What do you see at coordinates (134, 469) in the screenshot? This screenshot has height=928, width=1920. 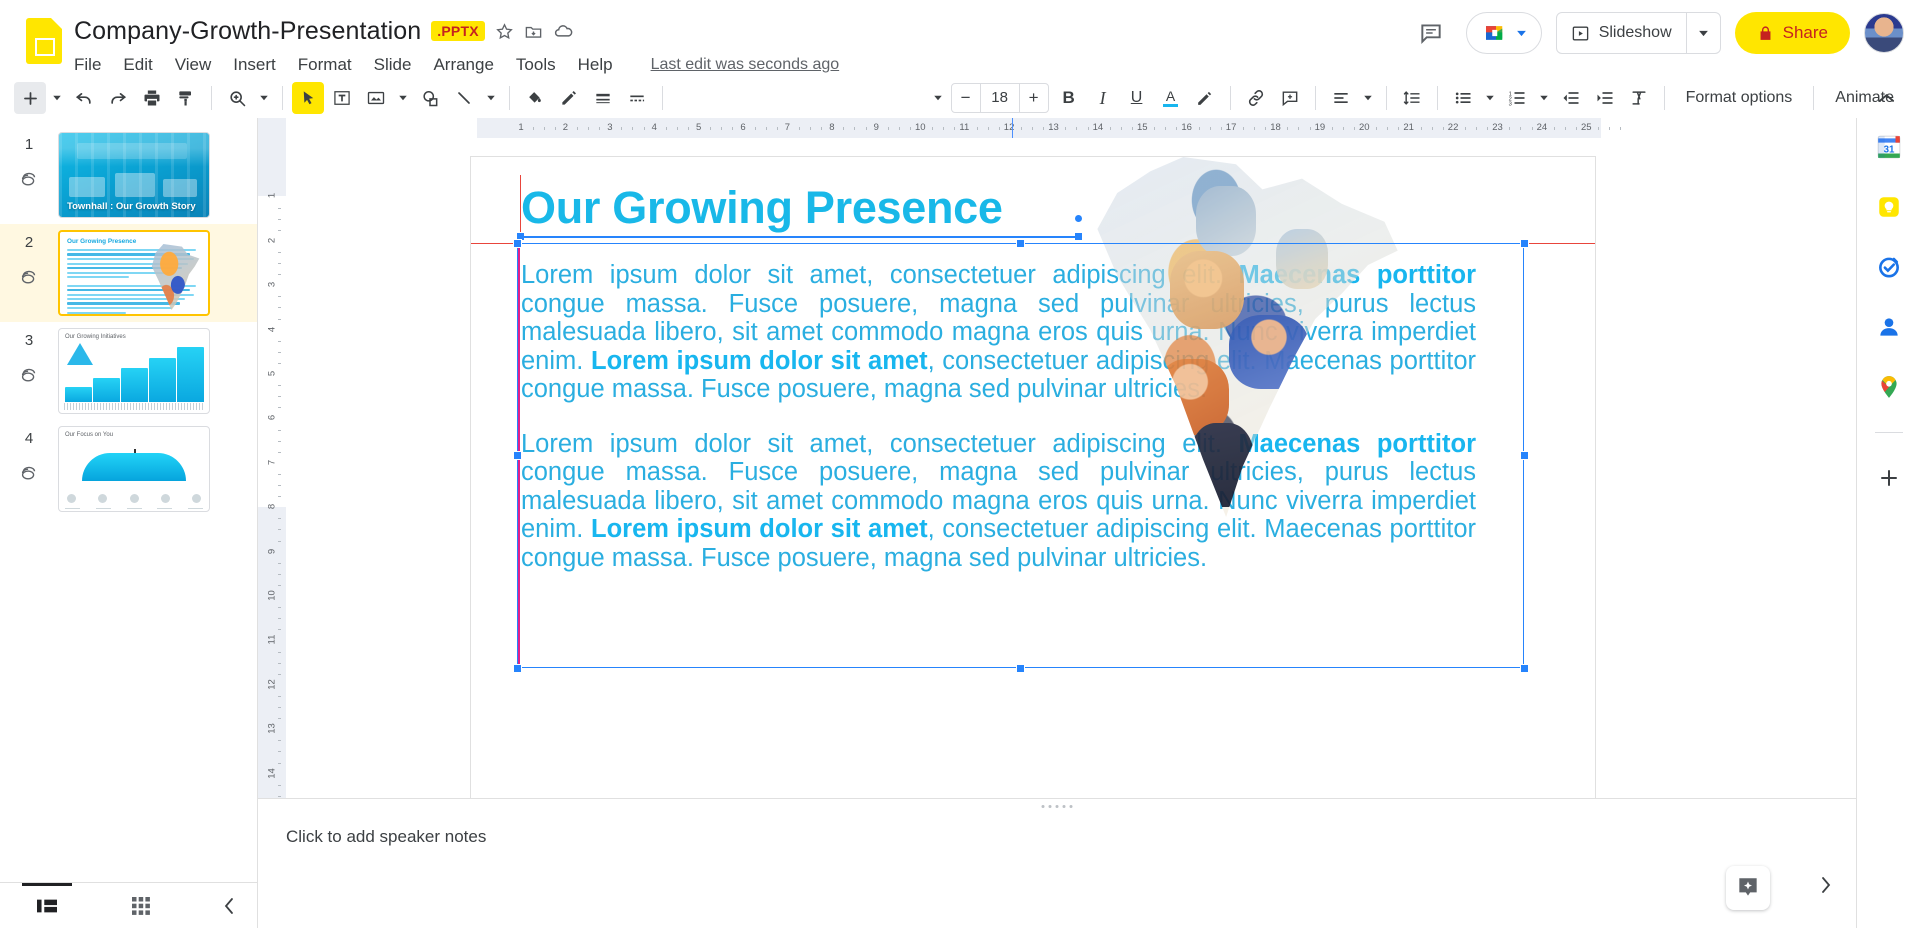 I see `slide-4-preview: Our Focus on You` at bounding box center [134, 469].